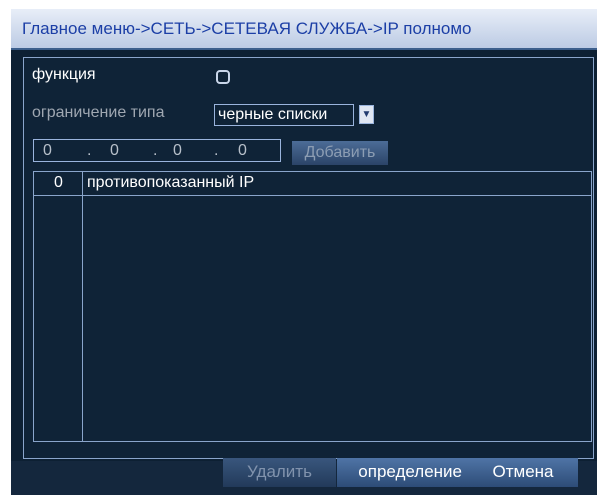 This screenshot has width=597, height=495. I want to click on ip-octet-3: 0, so click(177, 151).